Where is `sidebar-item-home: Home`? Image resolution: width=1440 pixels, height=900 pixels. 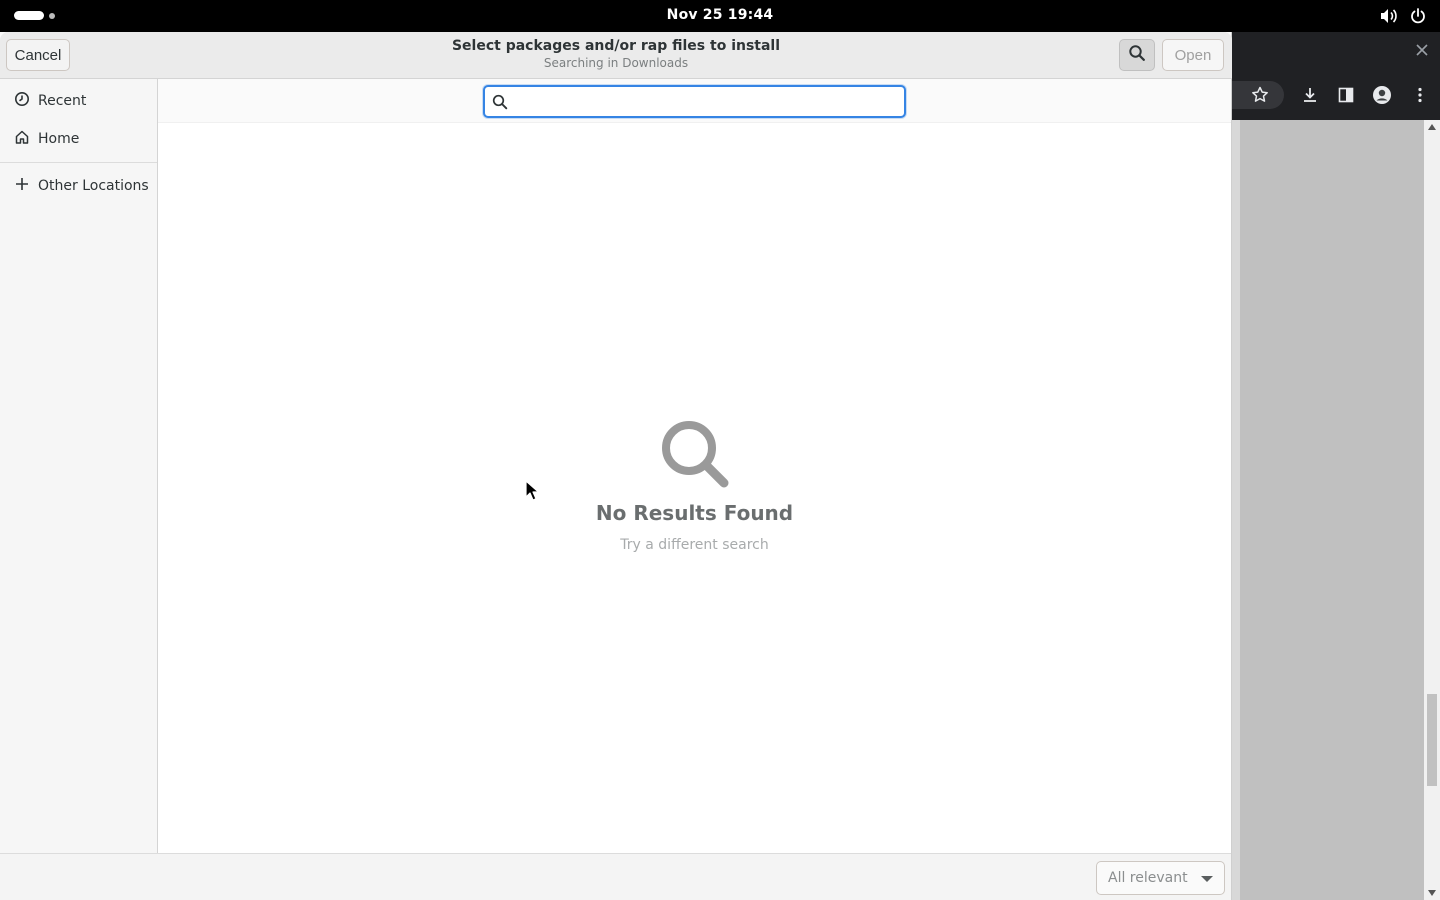 sidebar-item-home: Home is located at coordinates (78, 139).